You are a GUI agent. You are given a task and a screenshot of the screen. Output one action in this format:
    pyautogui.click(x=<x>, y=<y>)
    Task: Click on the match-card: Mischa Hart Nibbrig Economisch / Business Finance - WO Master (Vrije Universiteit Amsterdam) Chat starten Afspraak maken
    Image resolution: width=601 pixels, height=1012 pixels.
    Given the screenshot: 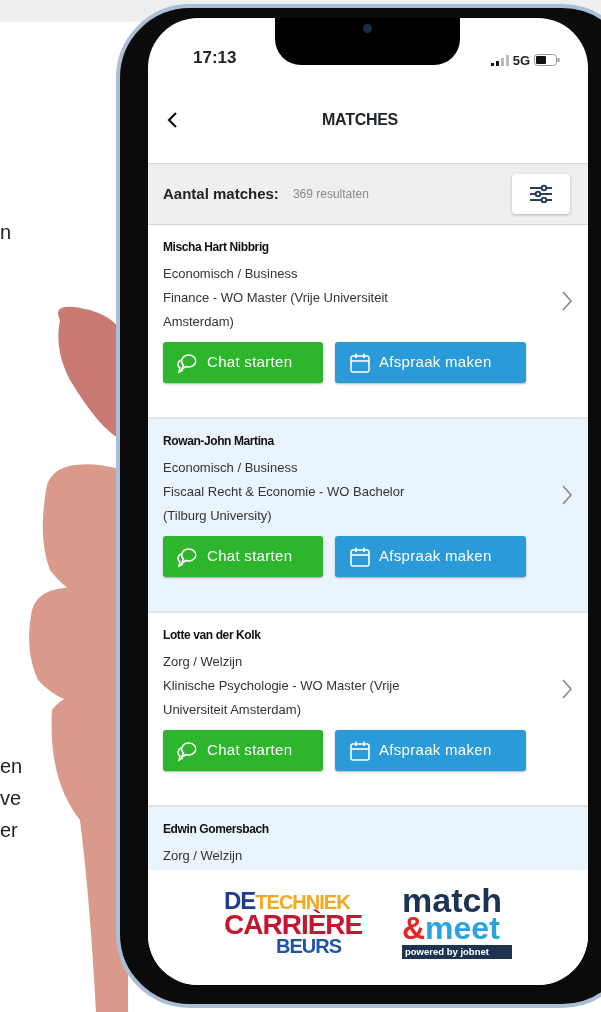 What is the action you would take?
    pyautogui.click(x=368, y=322)
    